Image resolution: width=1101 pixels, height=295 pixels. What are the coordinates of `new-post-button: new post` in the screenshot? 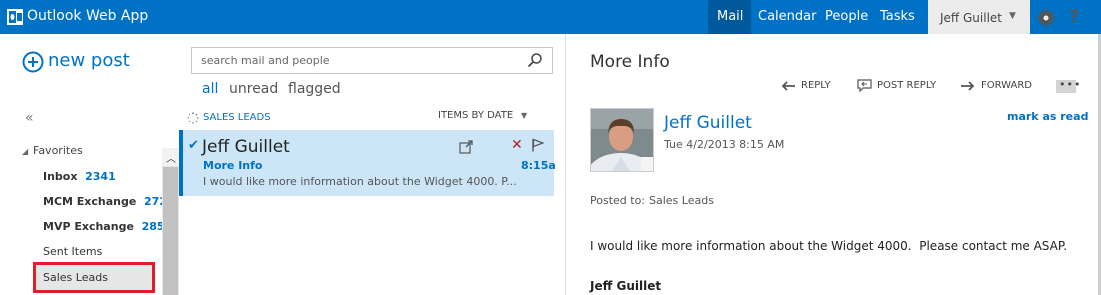 It's located at (89, 60).